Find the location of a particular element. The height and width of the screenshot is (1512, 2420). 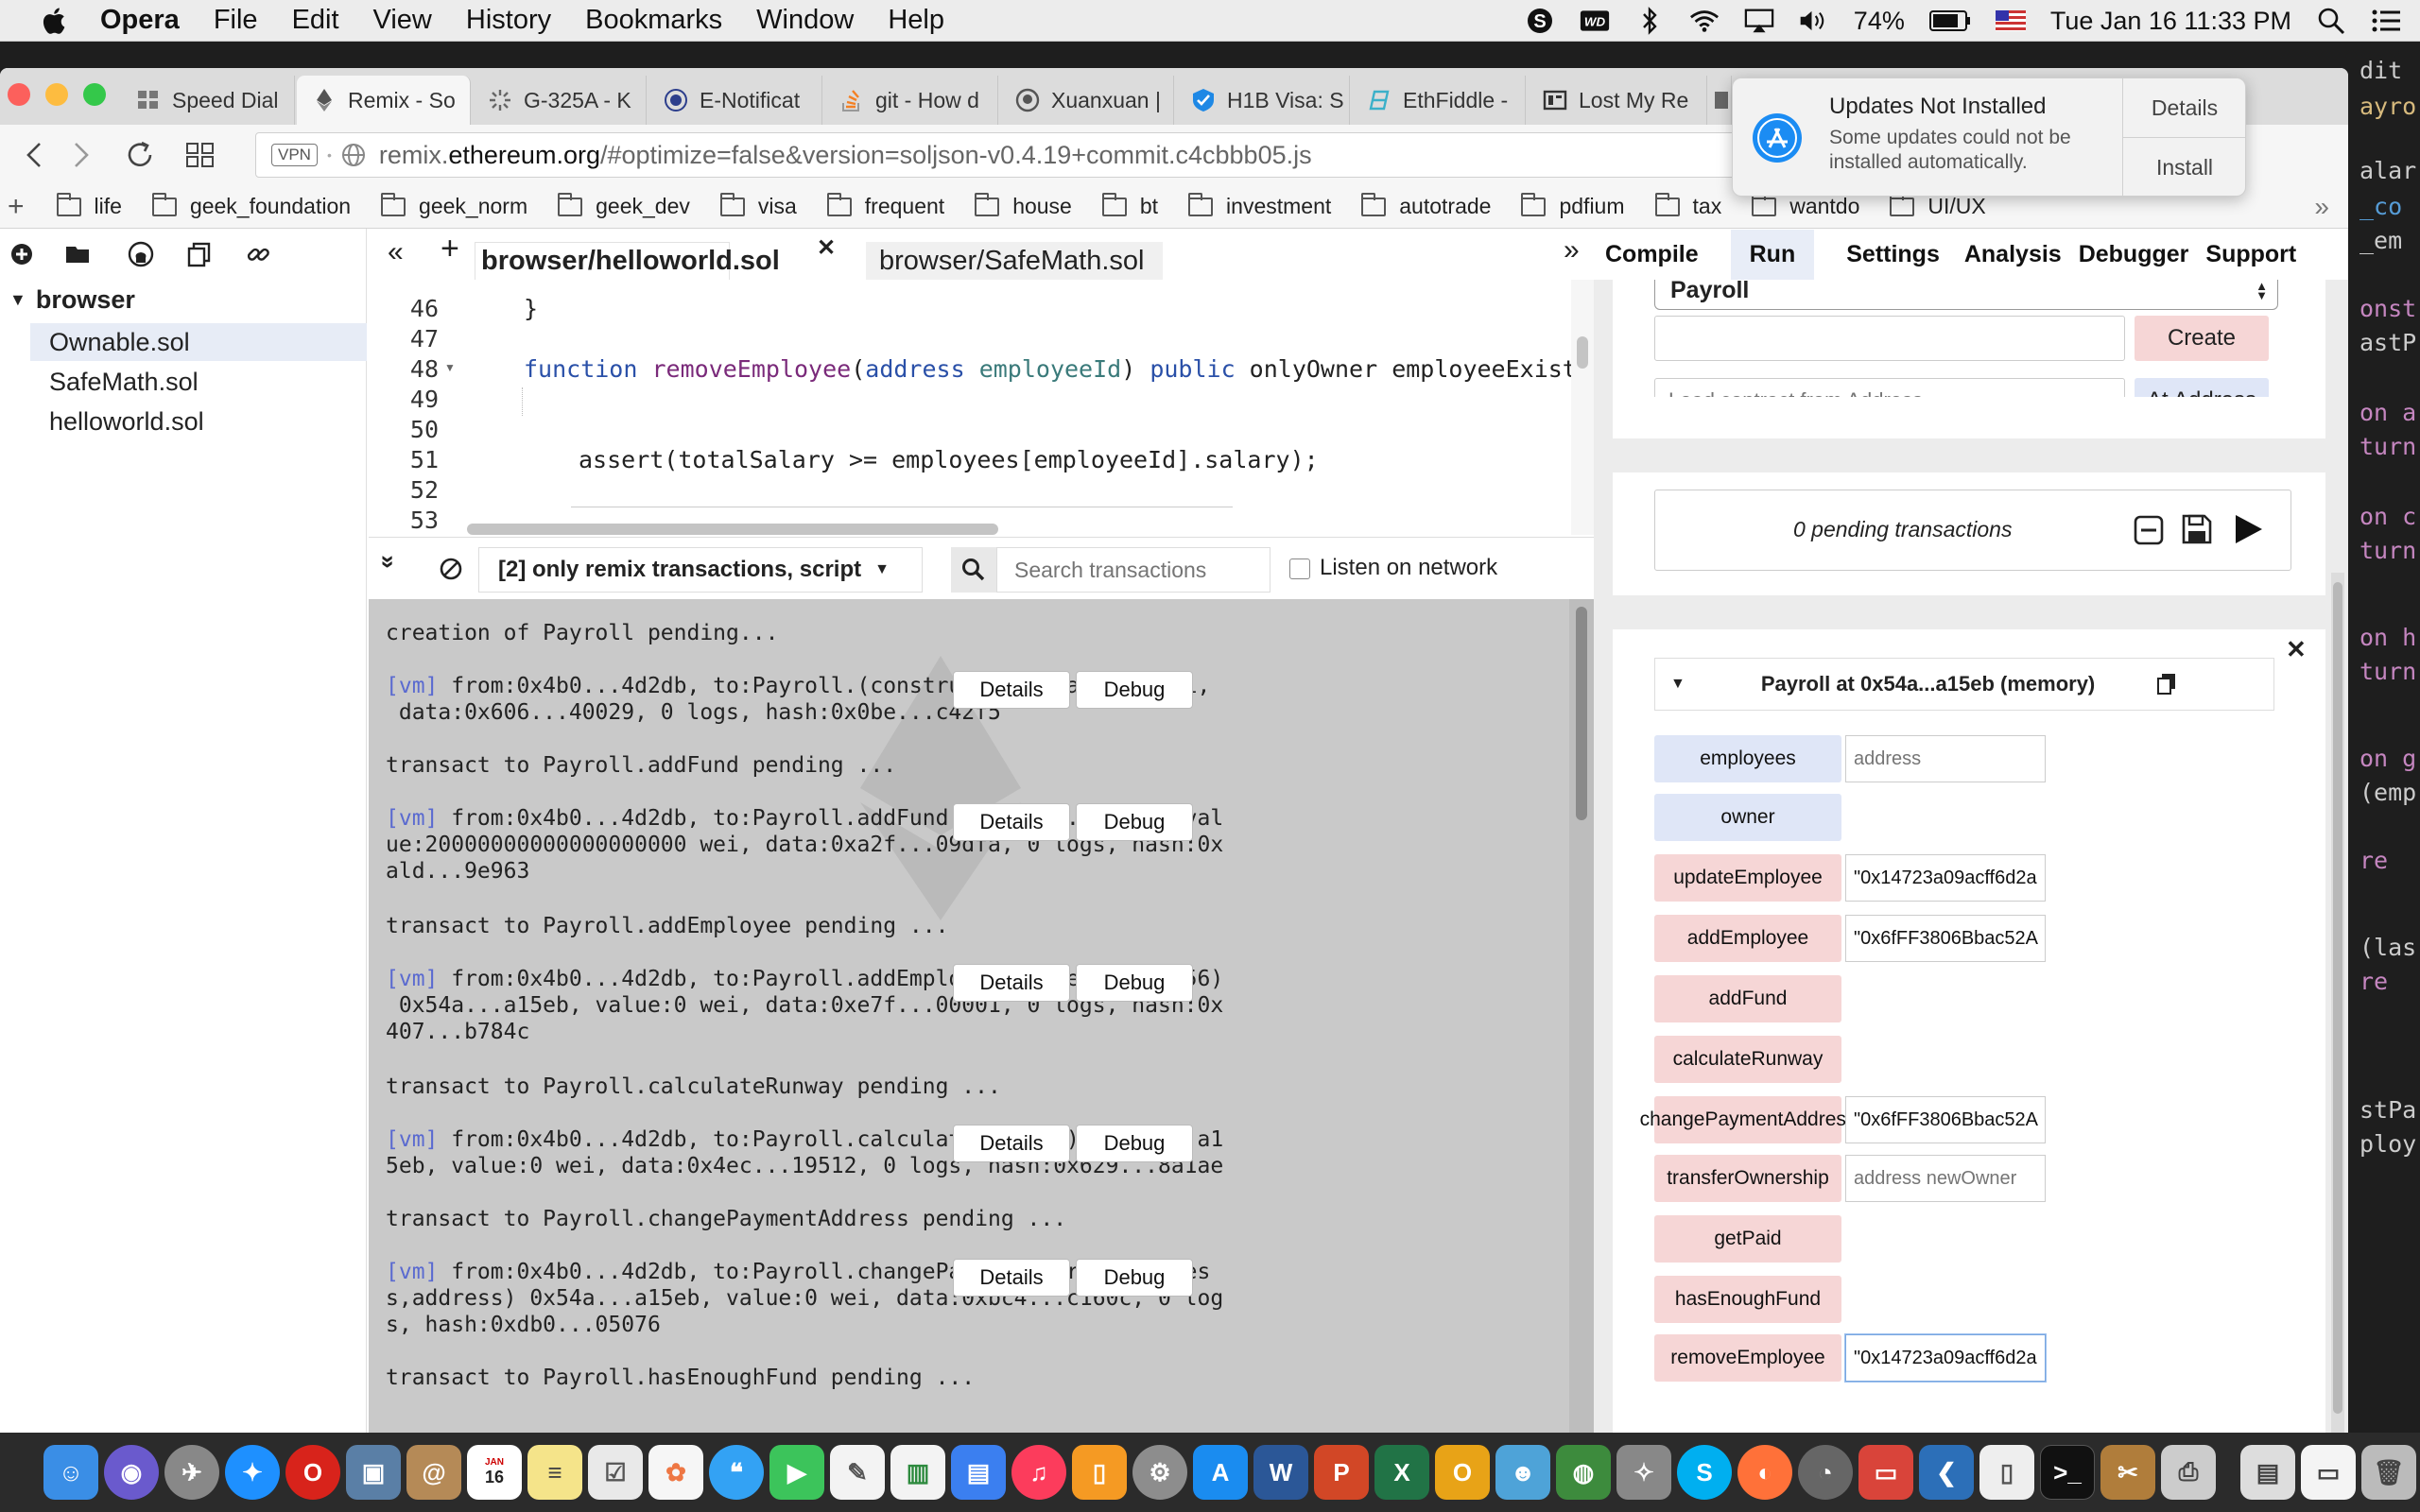

tab-overview-icon is located at coordinates (201, 155).